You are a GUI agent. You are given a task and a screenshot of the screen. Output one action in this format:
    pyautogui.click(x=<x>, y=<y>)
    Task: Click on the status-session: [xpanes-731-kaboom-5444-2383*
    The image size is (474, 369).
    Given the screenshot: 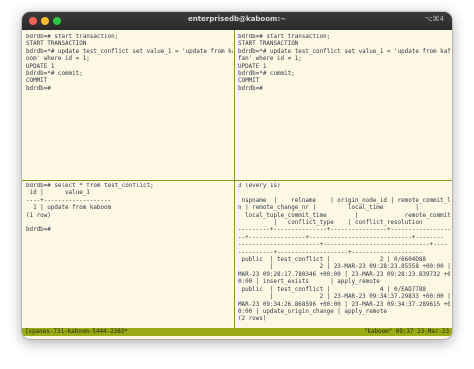 What is the action you would take?
    pyautogui.click(x=76, y=332)
    